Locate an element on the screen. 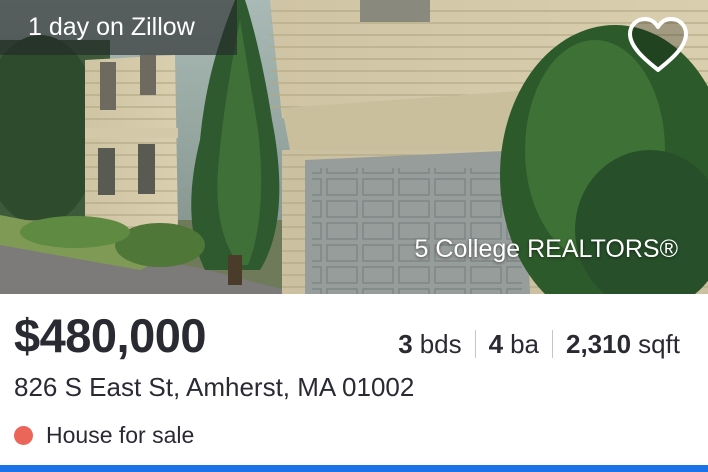  listing-price: $480,000 is located at coordinates (110, 335).